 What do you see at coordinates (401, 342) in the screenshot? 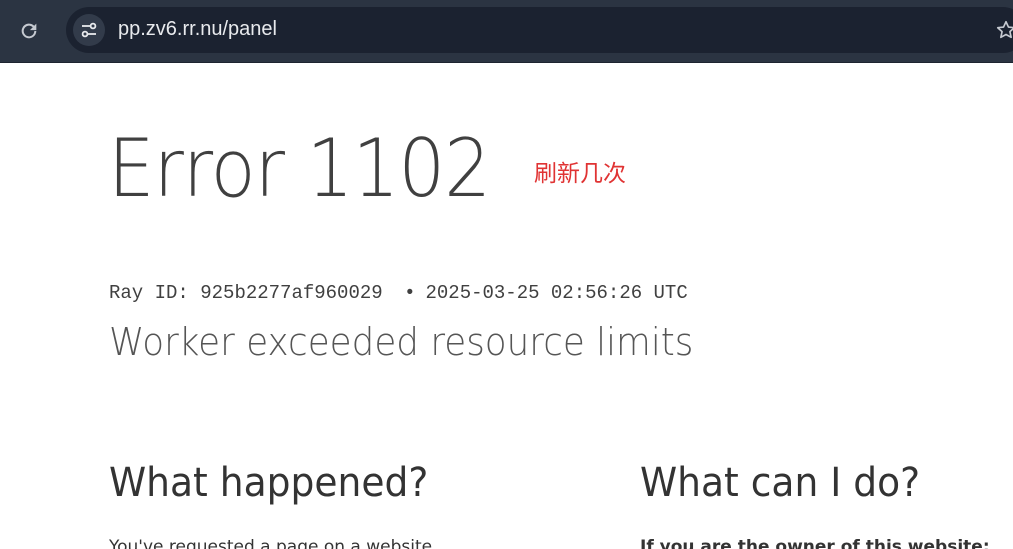
I see `error-subtitle: Worker exceeded resource limits` at bounding box center [401, 342].